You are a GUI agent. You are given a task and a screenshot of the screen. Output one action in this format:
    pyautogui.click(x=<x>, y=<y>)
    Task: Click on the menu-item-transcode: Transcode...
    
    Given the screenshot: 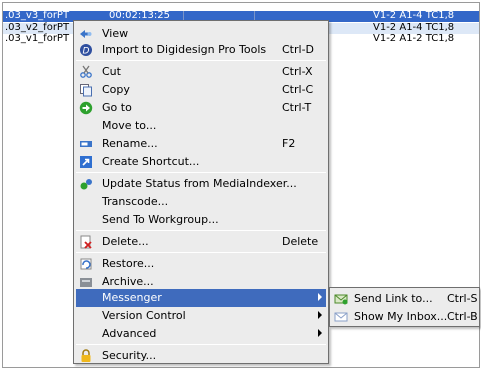 What is the action you would take?
    pyautogui.click(x=201, y=202)
    